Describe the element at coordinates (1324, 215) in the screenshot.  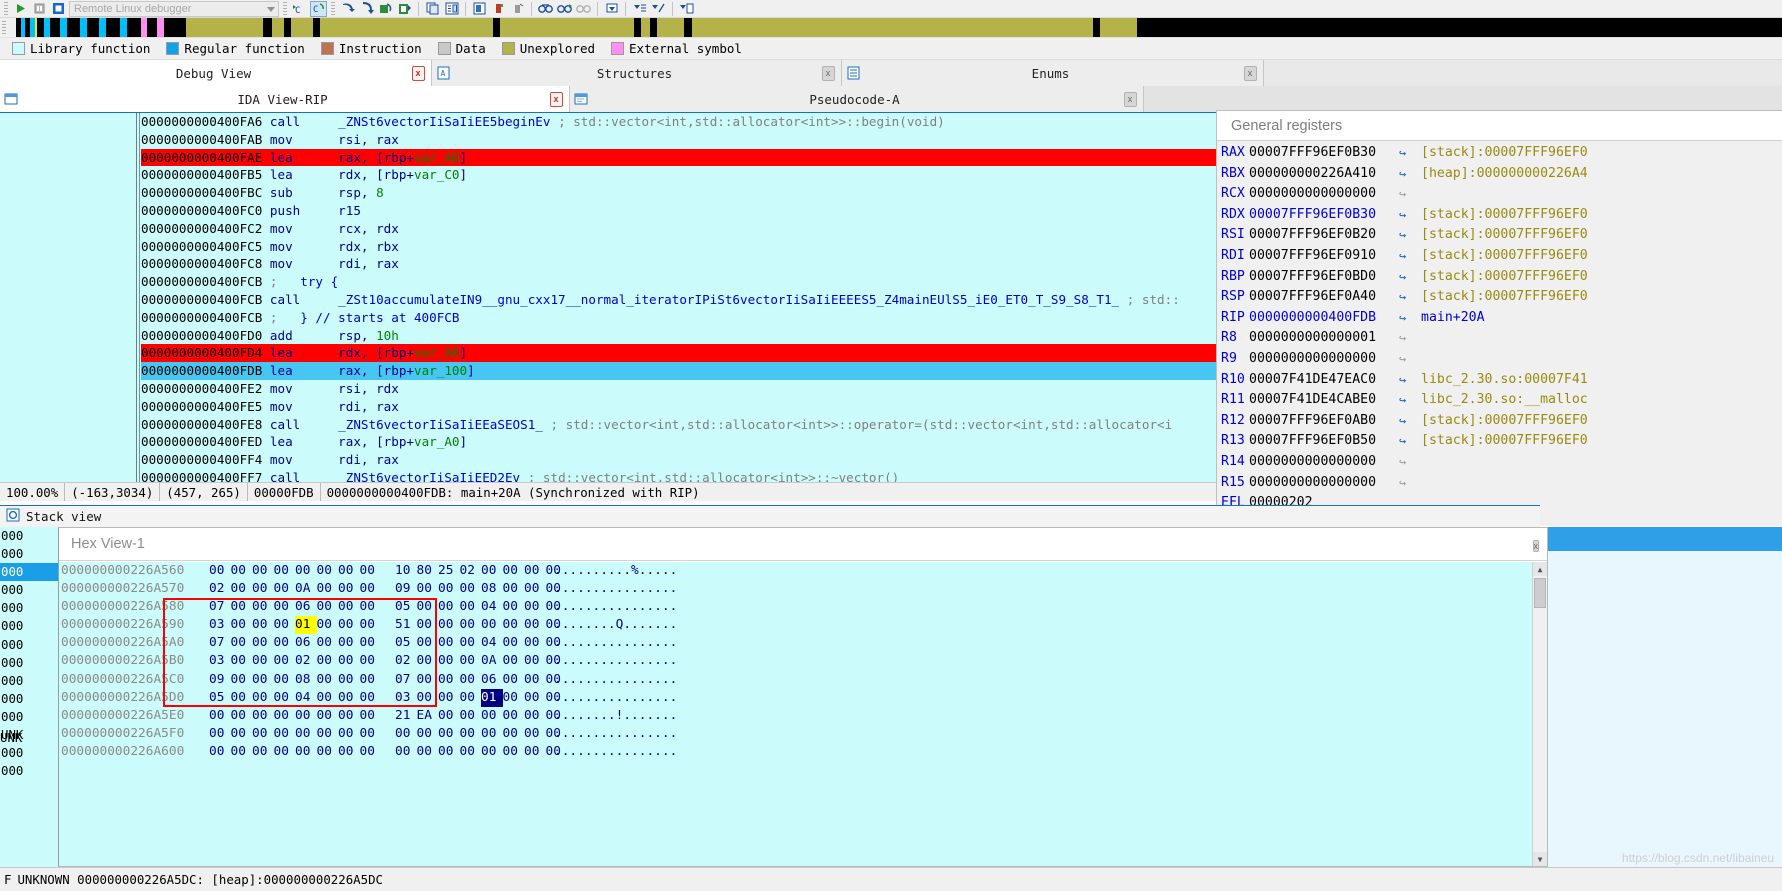
I see `register-value: 00007FFF96EF0B30` at that location.